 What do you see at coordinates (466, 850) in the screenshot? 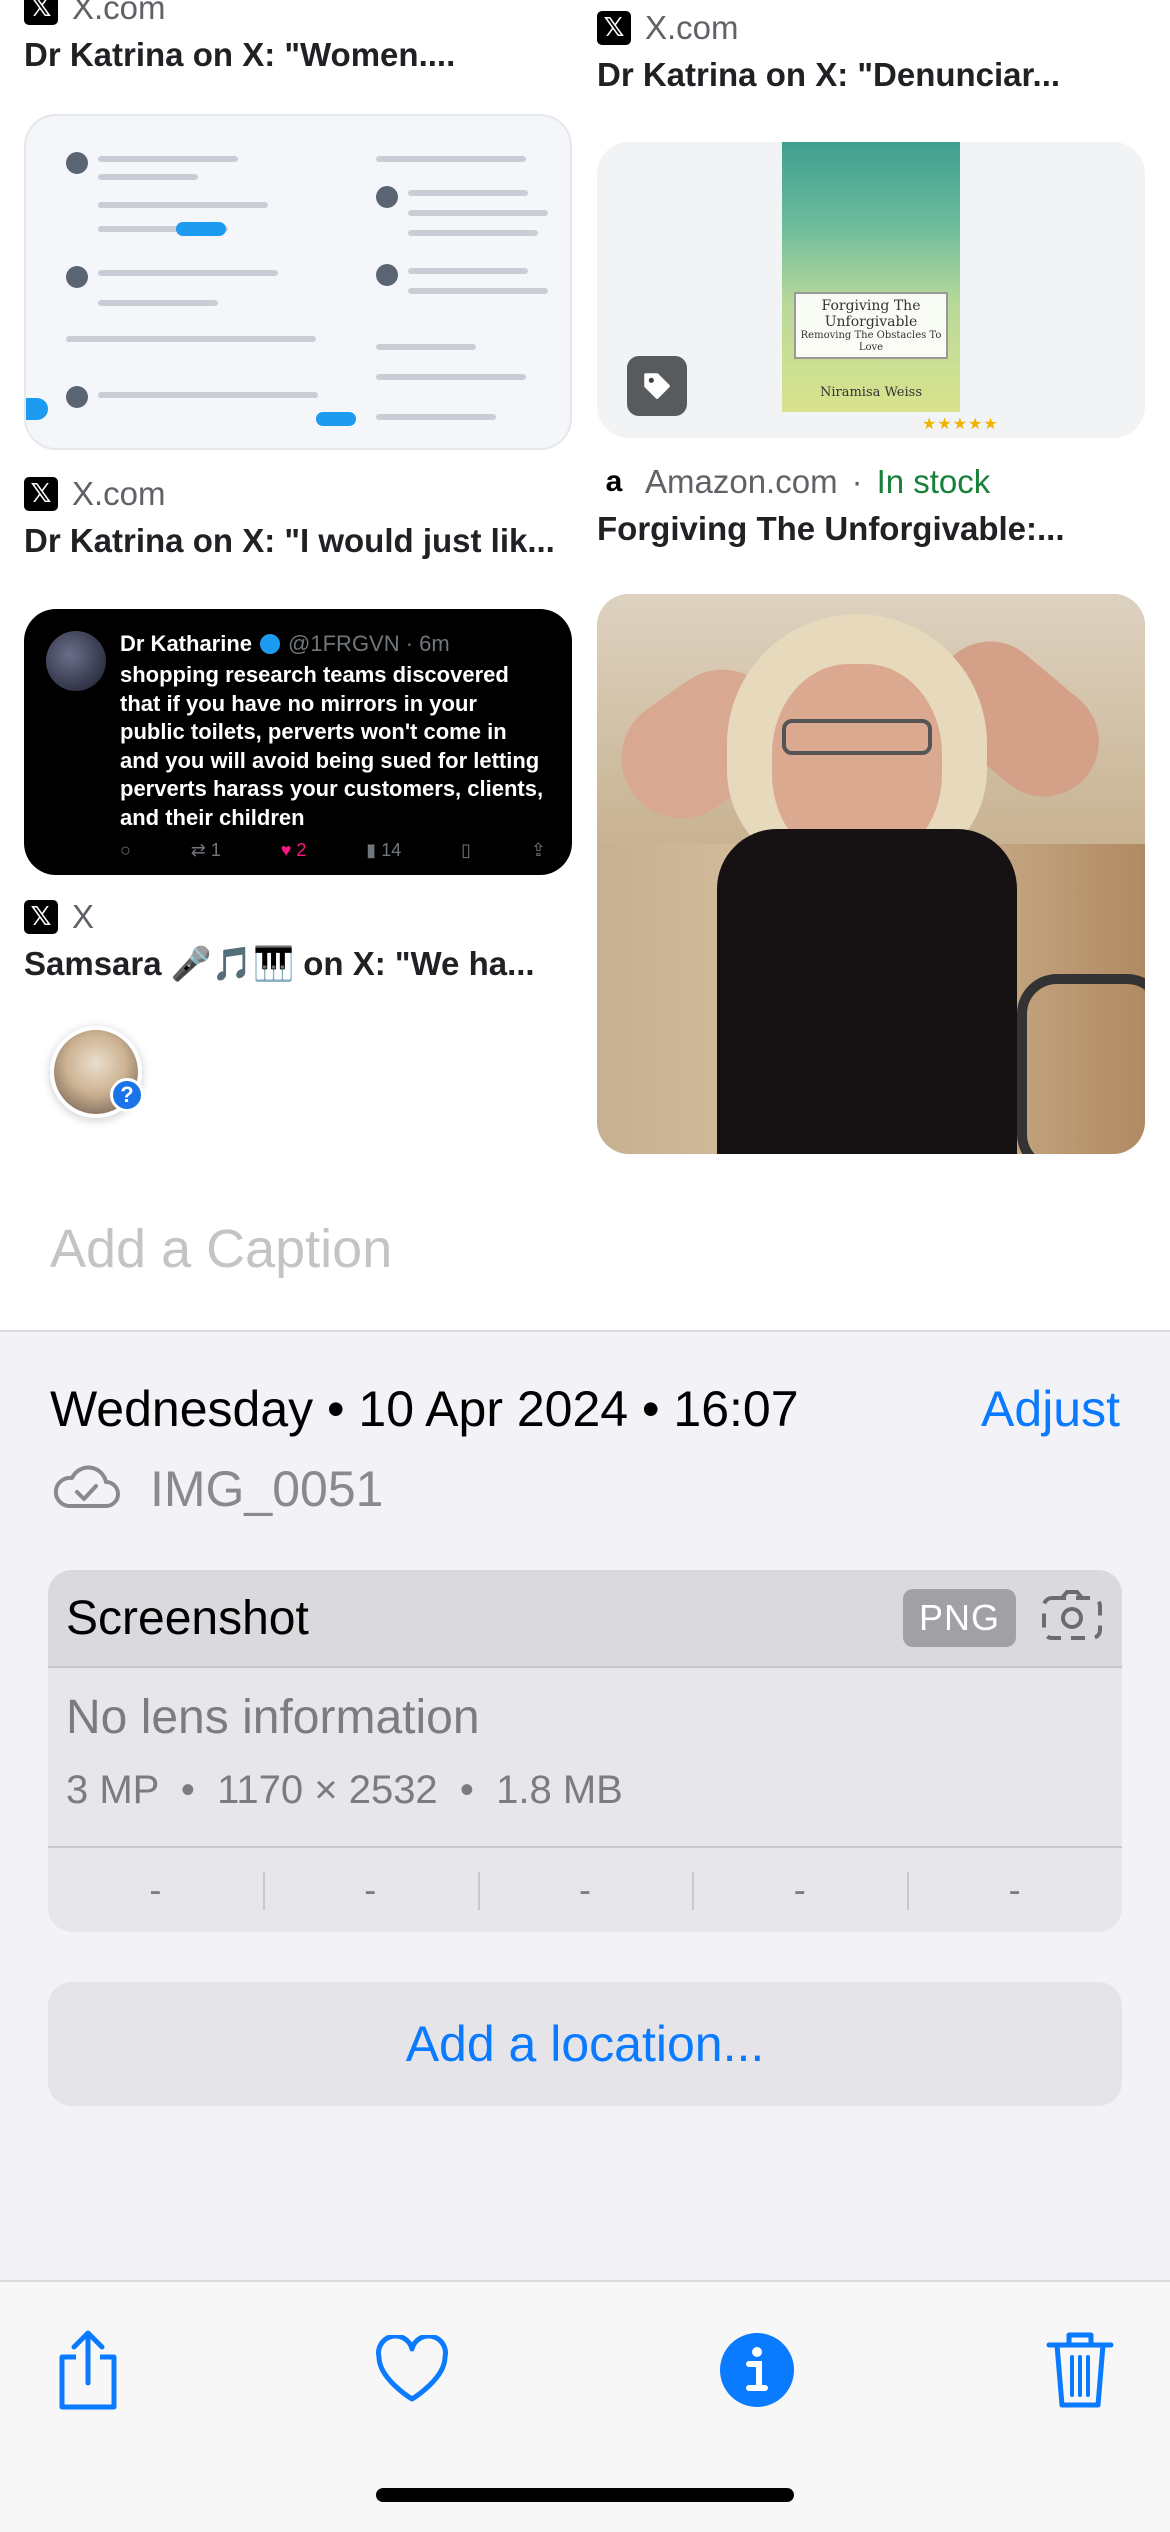
I see `bookmark-icon: ▯` at bounding box center [466, 850].